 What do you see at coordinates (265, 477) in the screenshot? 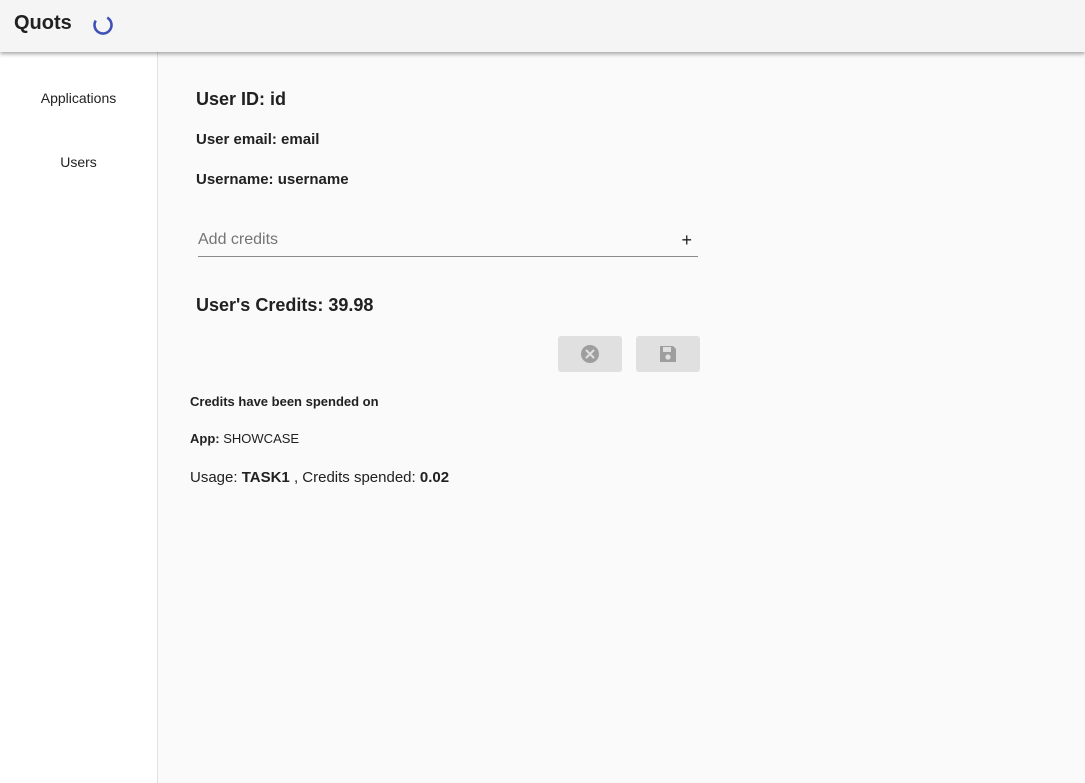
I see `usage-name: TASK1` at bounding box center [265, 477].